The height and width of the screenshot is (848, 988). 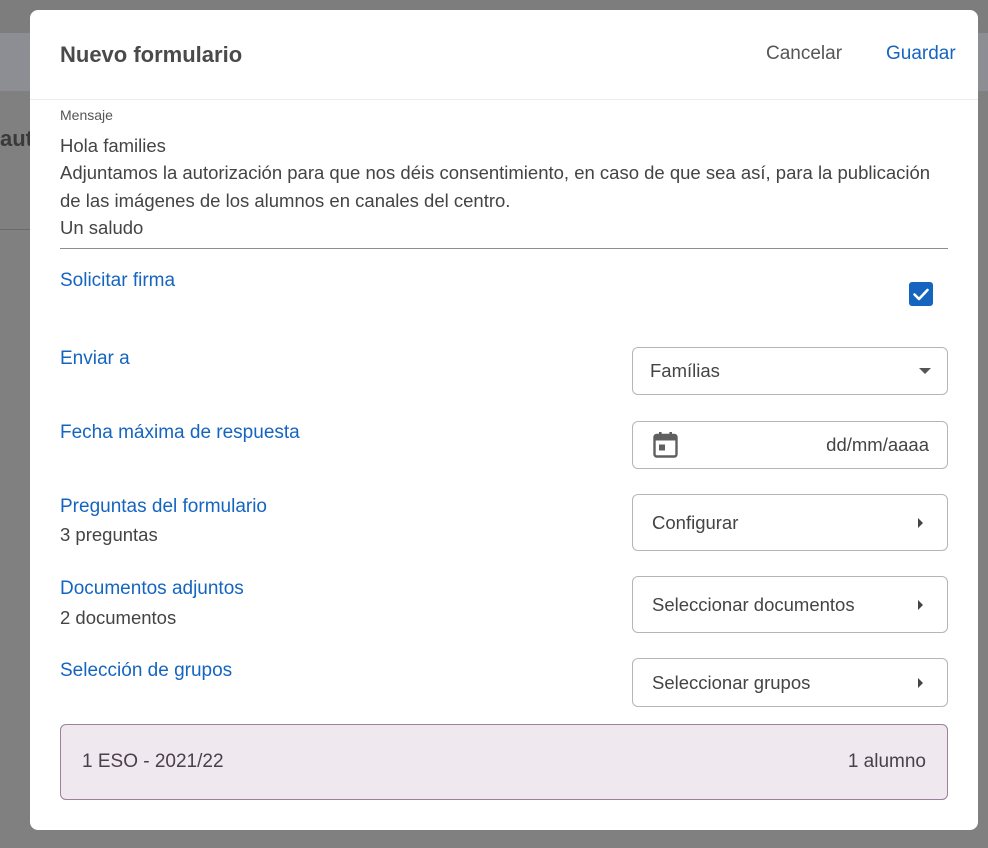 What do you see at coordinates (685, 370) in the screenshot?
I see `send-to-selected-value: Famílias` at bounding box center [685, 370].